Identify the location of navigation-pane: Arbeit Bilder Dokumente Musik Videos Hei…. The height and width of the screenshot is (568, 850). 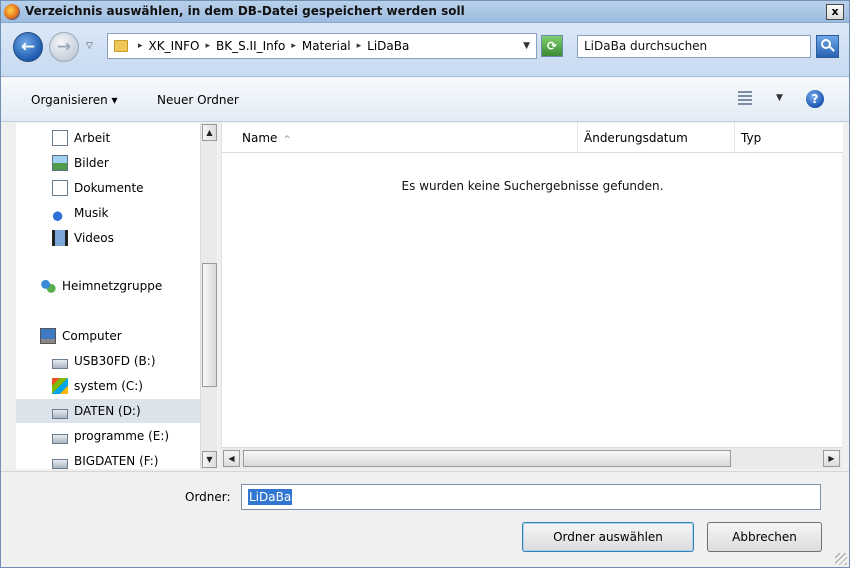
(108, 296).